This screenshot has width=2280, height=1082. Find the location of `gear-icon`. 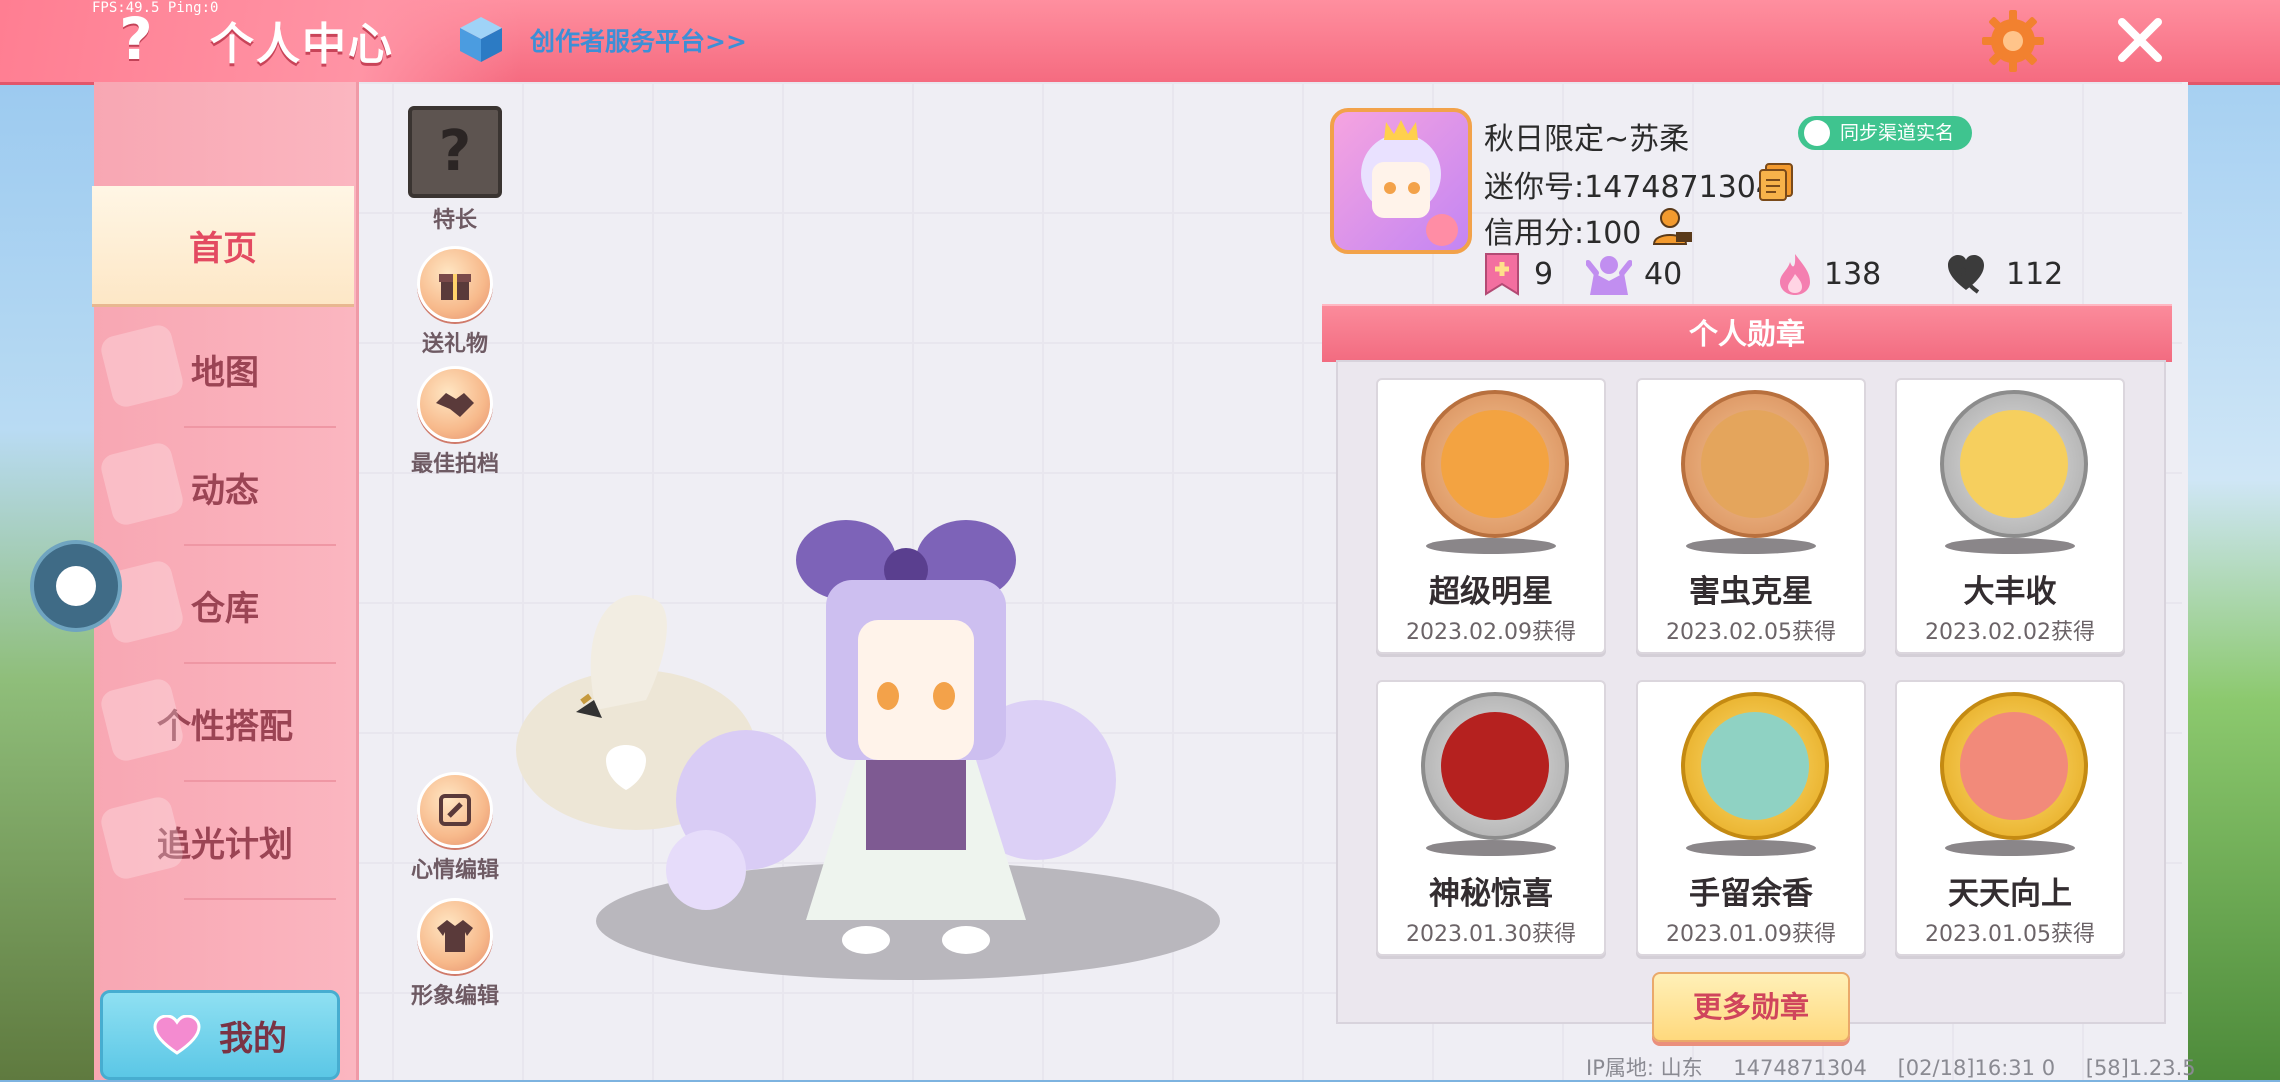

gear-icon is located at coordinates (2013, 41).